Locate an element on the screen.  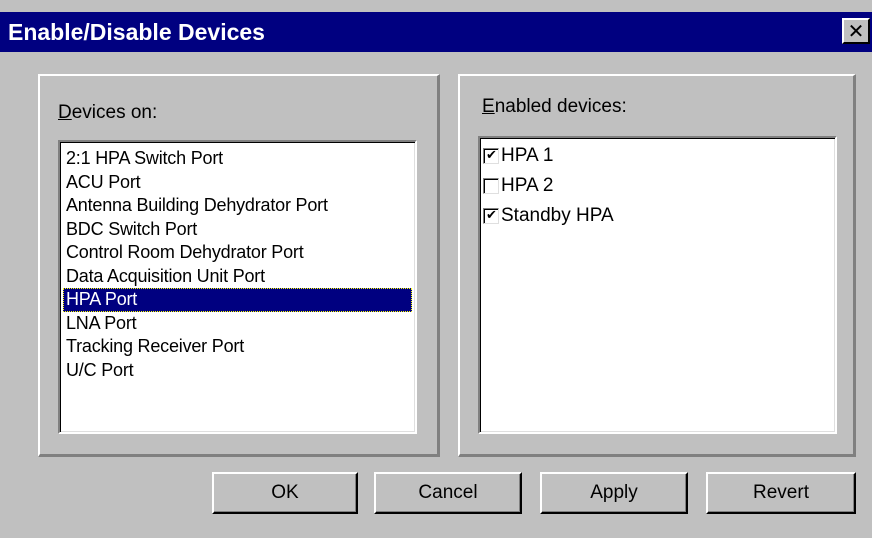
window-title: Enable/Disable Devices is located at coordinates (136, 32).